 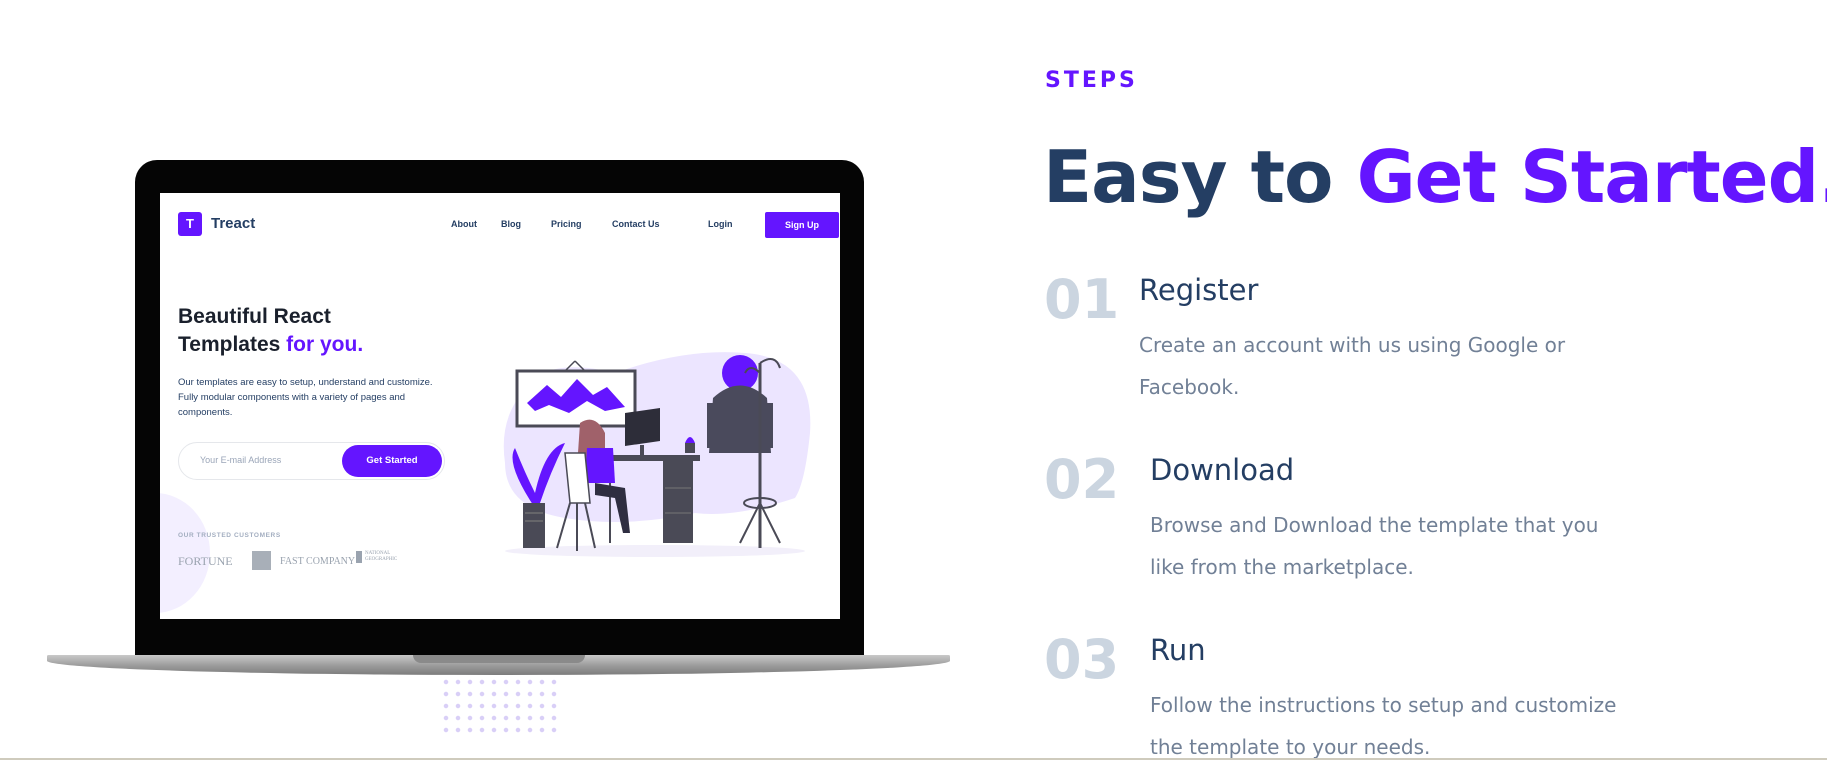 I want to click on mini-brand-fortune: FORTUNE, so click(x=205, y=561).